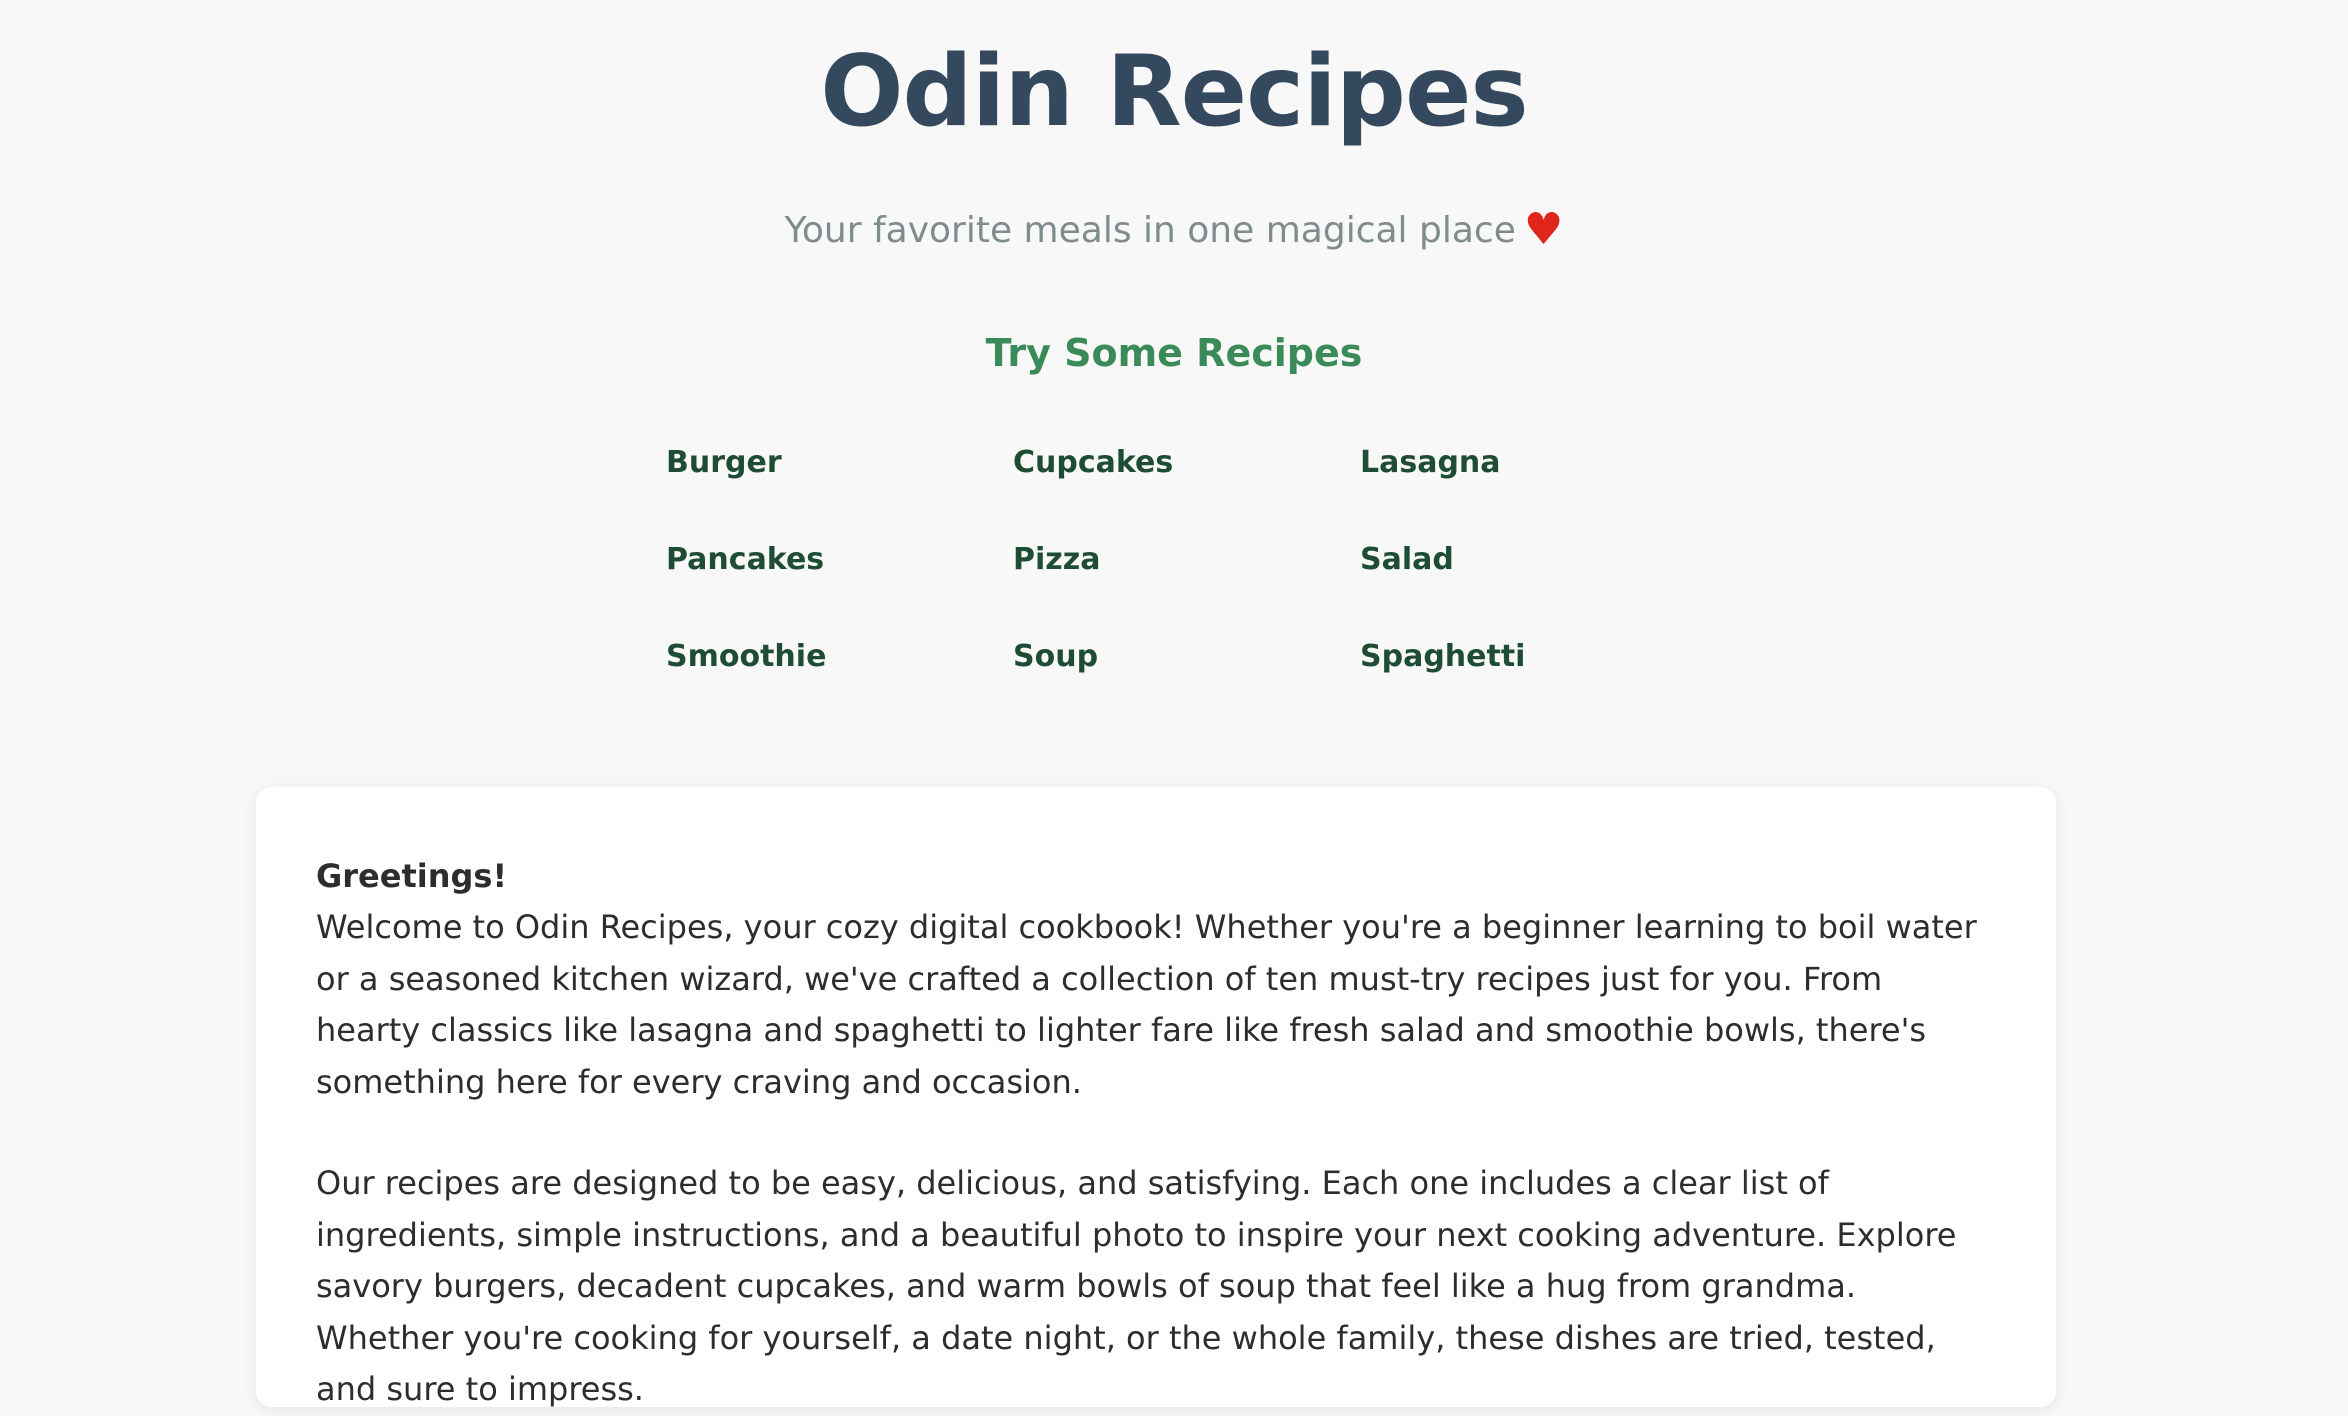 The height and width of the screenshot is (1416, 2348). What do you see at coordinates (724, 462) in the screenshot?
I see `recipe-link-burger: Burger` at bounding box center [724, 462].